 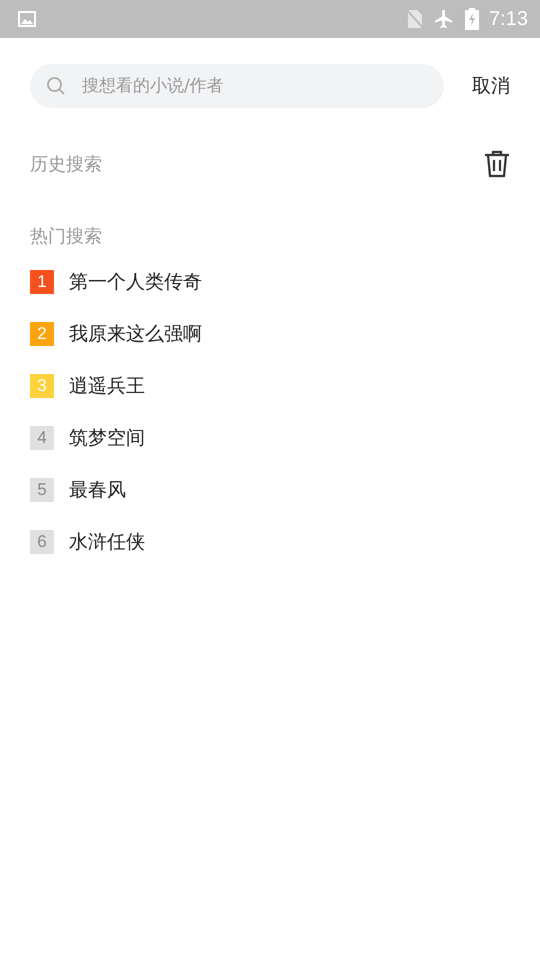 I want to click on rank-badge: 6, so click(x=42, y=542).